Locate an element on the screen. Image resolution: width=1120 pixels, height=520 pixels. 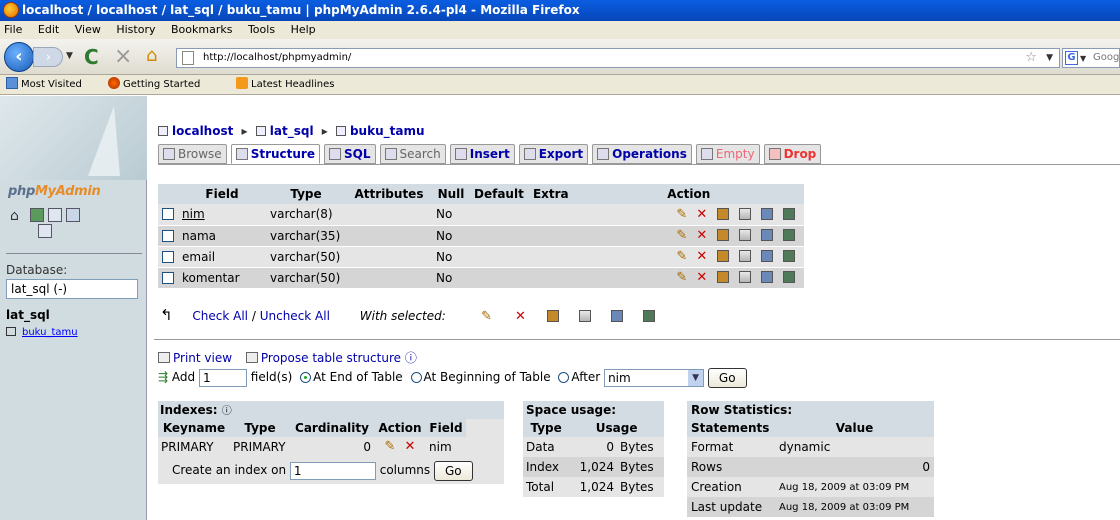
menu-tools: Tools is located at coordinates (261, 29).